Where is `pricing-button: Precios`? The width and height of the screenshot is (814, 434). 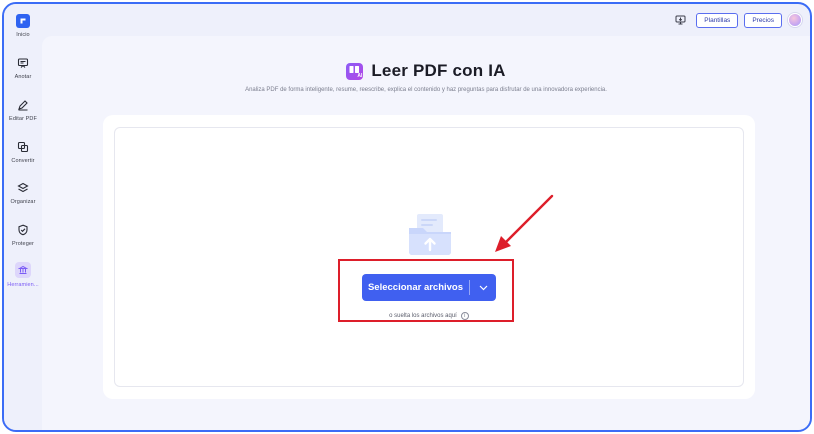 pricing-button: Precios is located at coordinates (763, 20).